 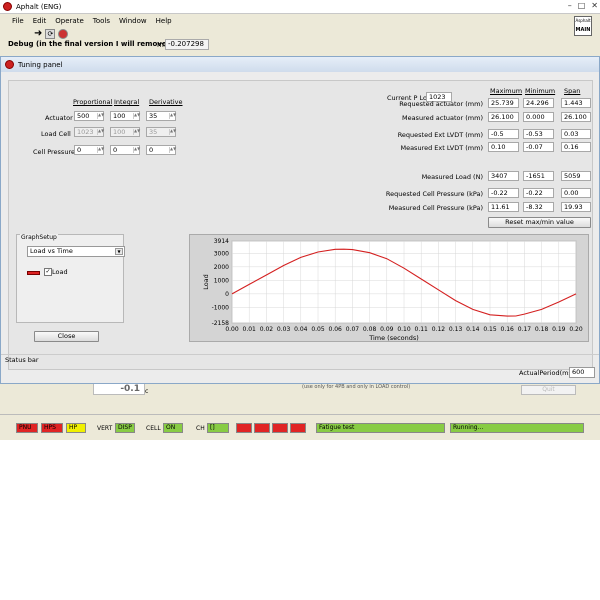 What do you see at coordinates (125, 132) in the screenshot?
I see `loadcell-integral-input: 100 ▲▼` at bounding box center [125, 132].